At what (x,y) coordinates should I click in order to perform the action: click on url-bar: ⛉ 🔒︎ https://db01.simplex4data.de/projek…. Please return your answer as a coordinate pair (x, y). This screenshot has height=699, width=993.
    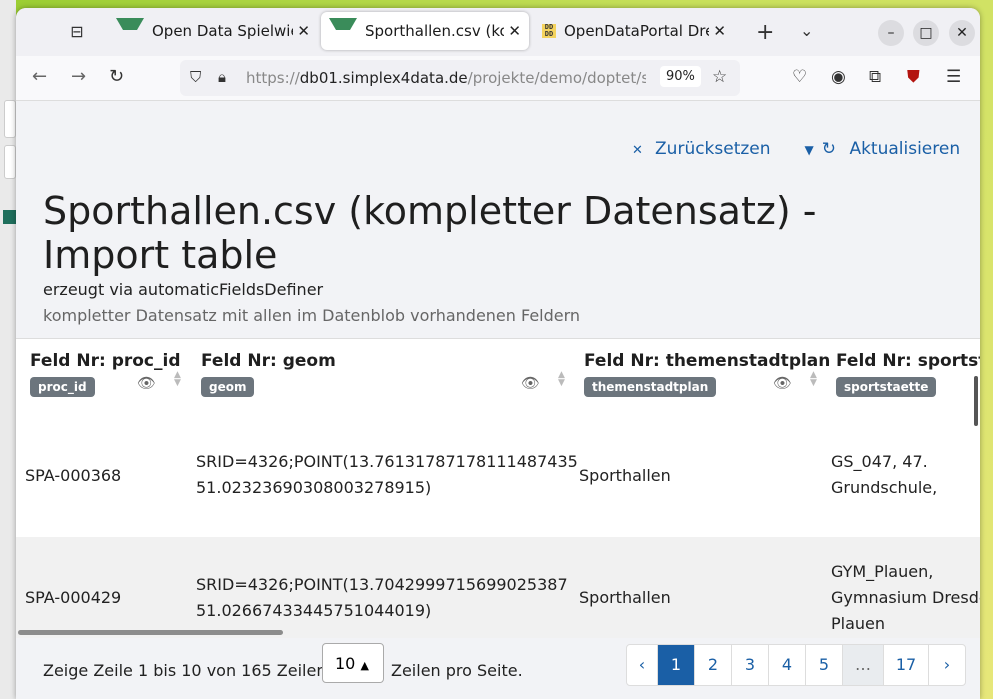
    Looking at the image, I should click on (460, 78).